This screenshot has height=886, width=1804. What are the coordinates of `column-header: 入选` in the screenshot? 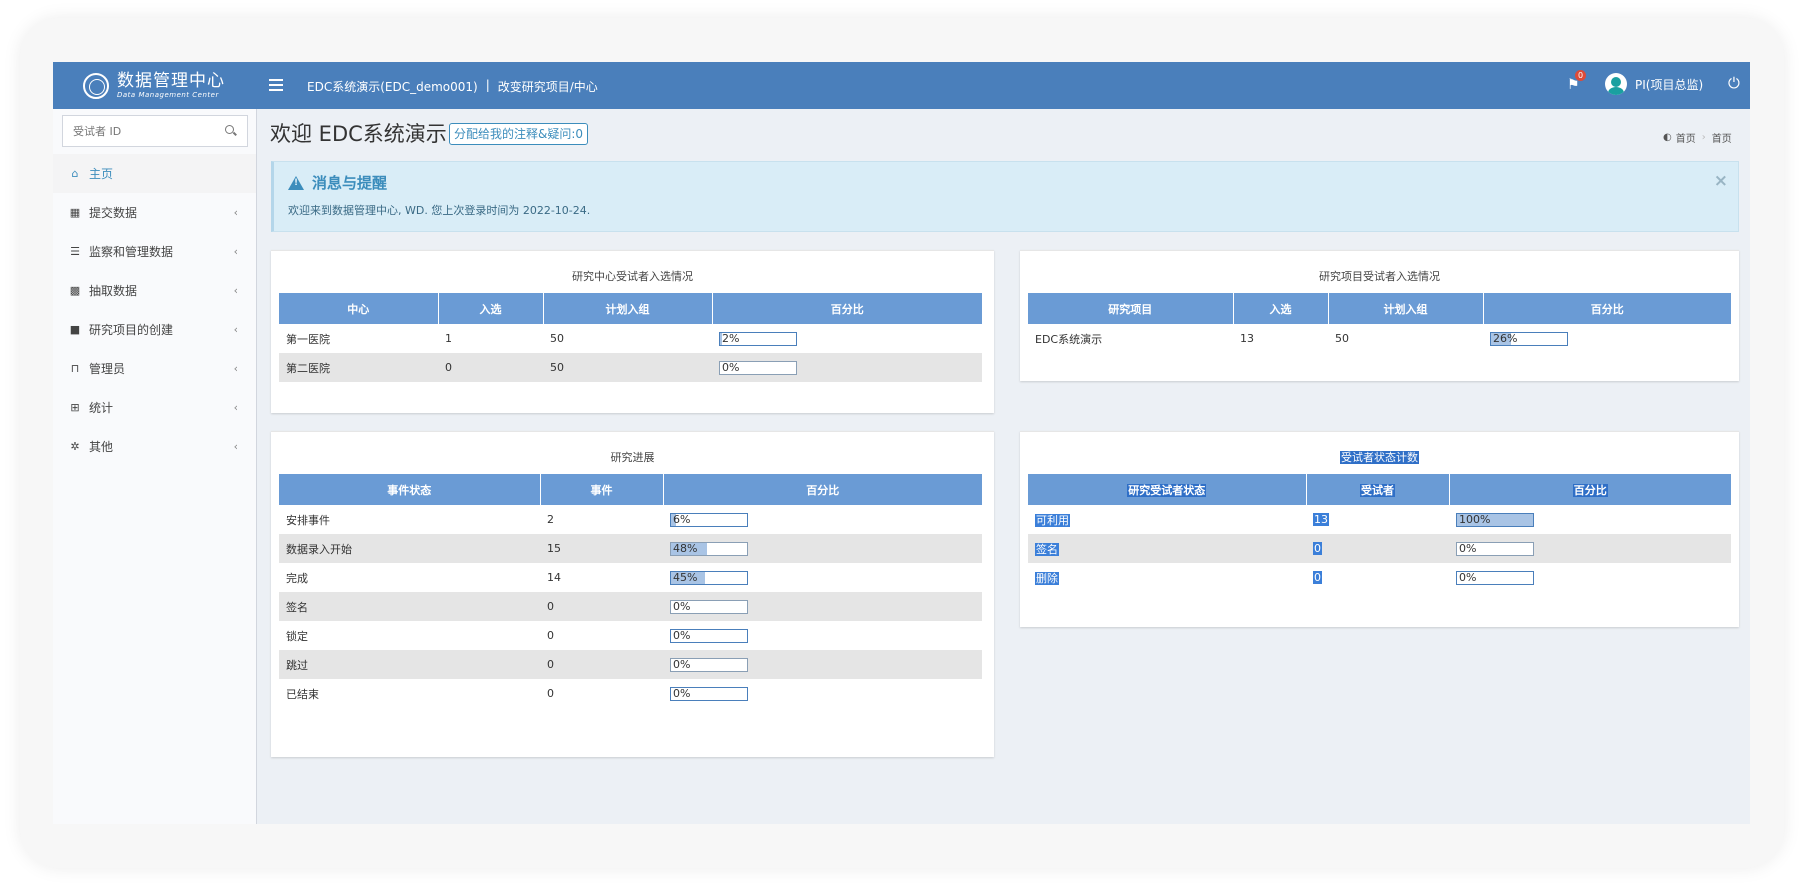 It's located at (1281, 308).